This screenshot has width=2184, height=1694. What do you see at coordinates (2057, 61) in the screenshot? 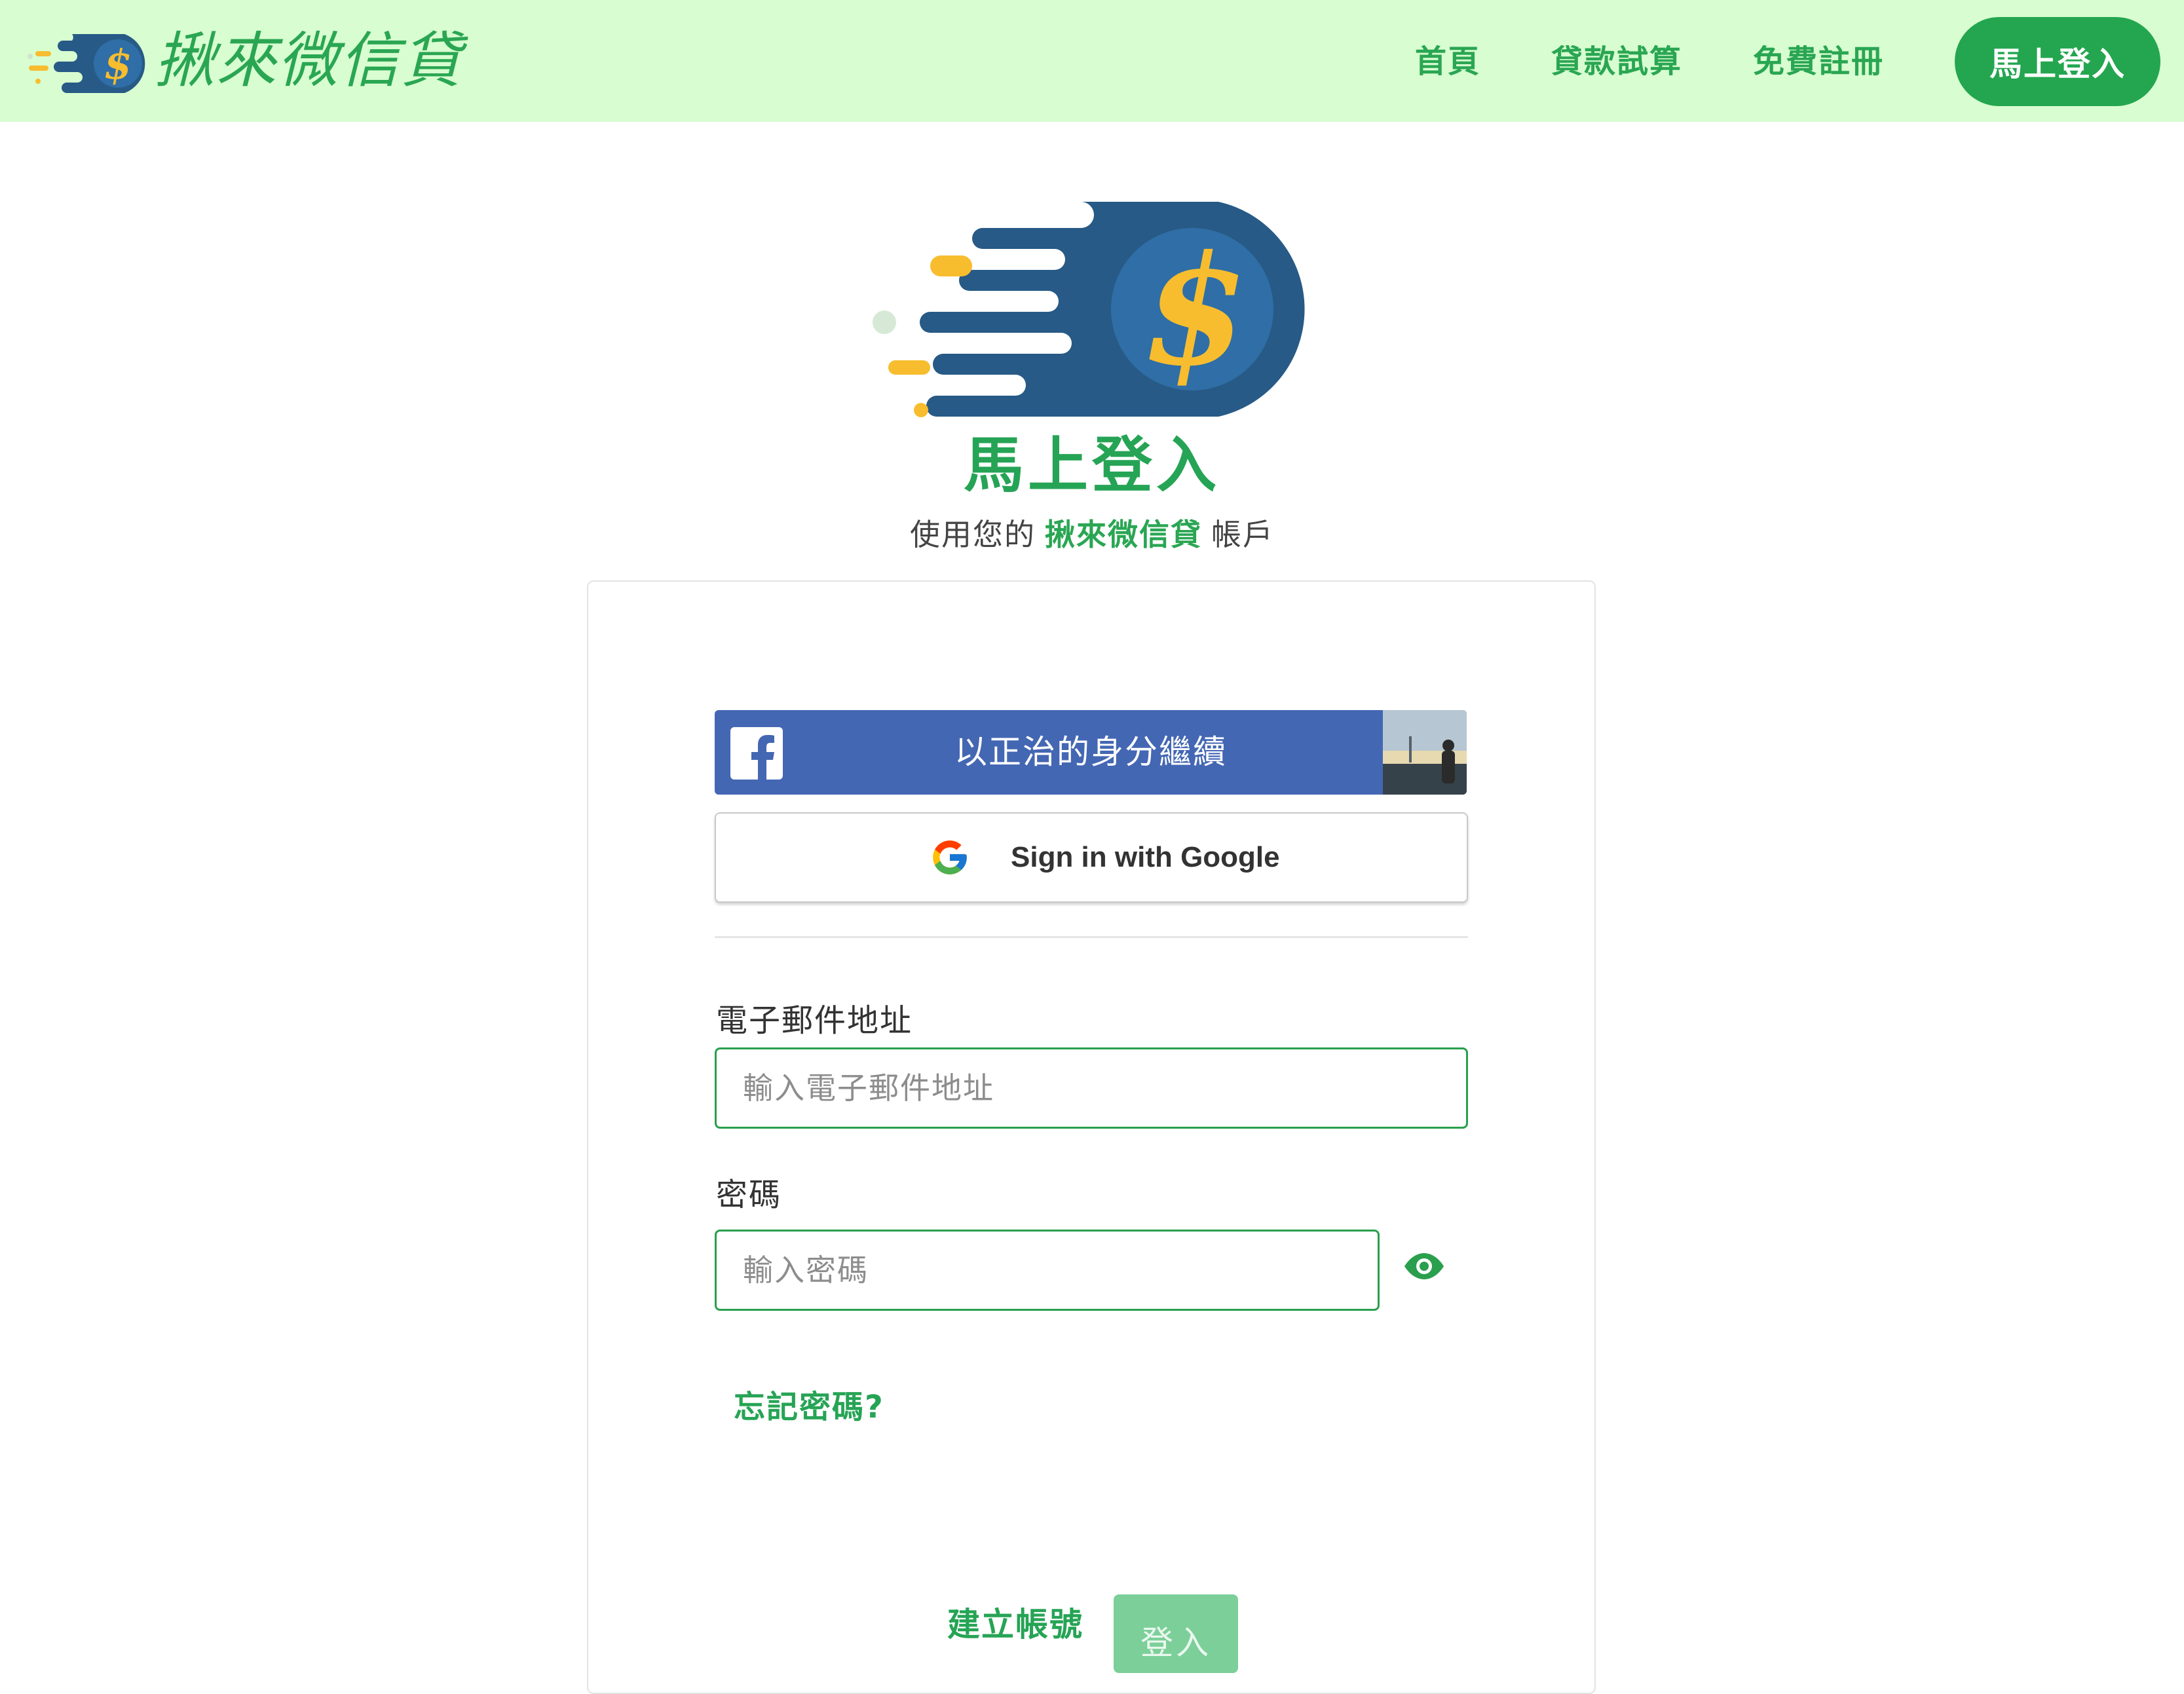
I see `nav-login-button: 馬上登入` at bounding box center [2057, 61].